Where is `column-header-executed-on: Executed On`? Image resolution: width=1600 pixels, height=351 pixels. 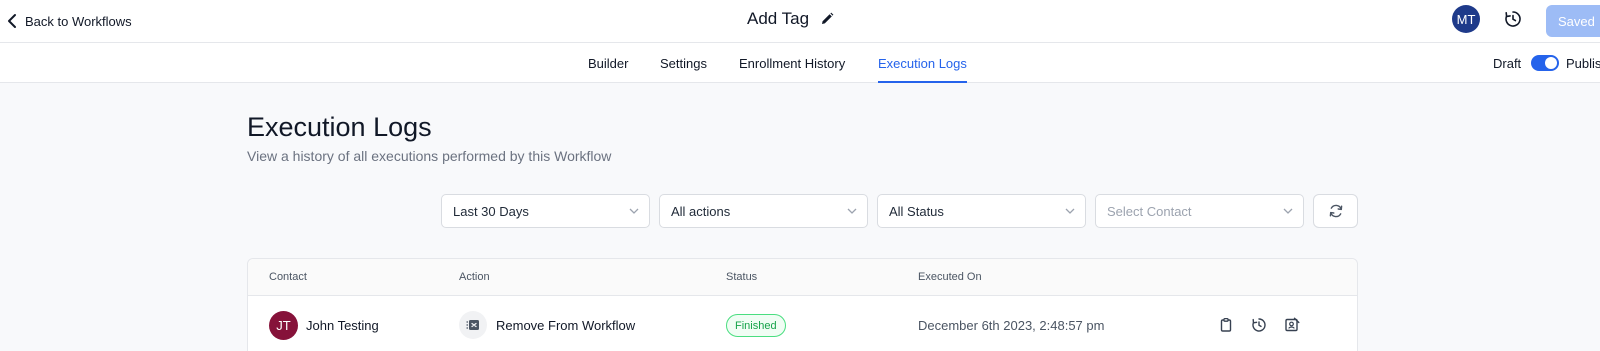
column-header-executed-on: Executed On is located at coordinates (950, 277).